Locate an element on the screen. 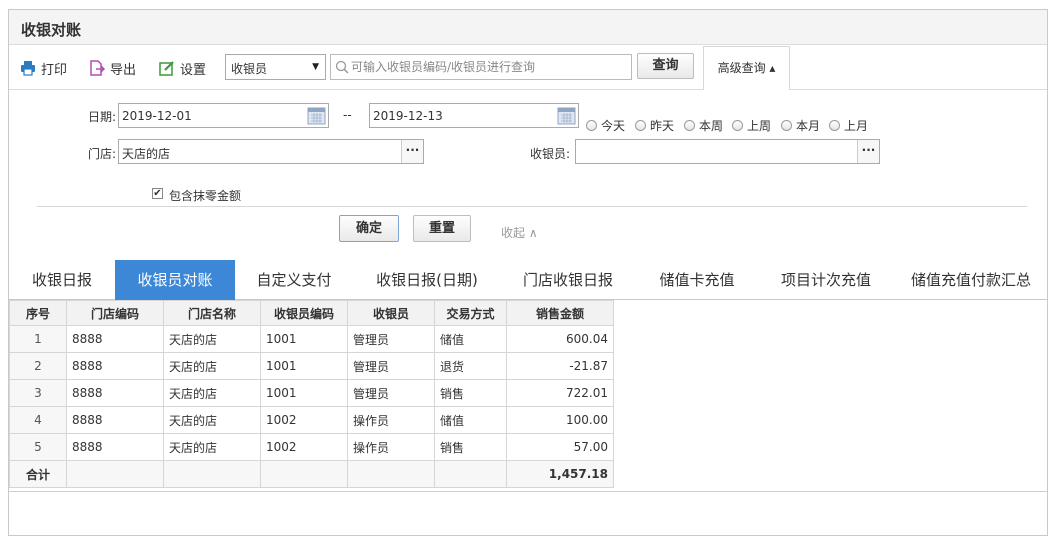  tab-stored-value-recharge: 储值卡充值 is located at coordinates (697, 280).